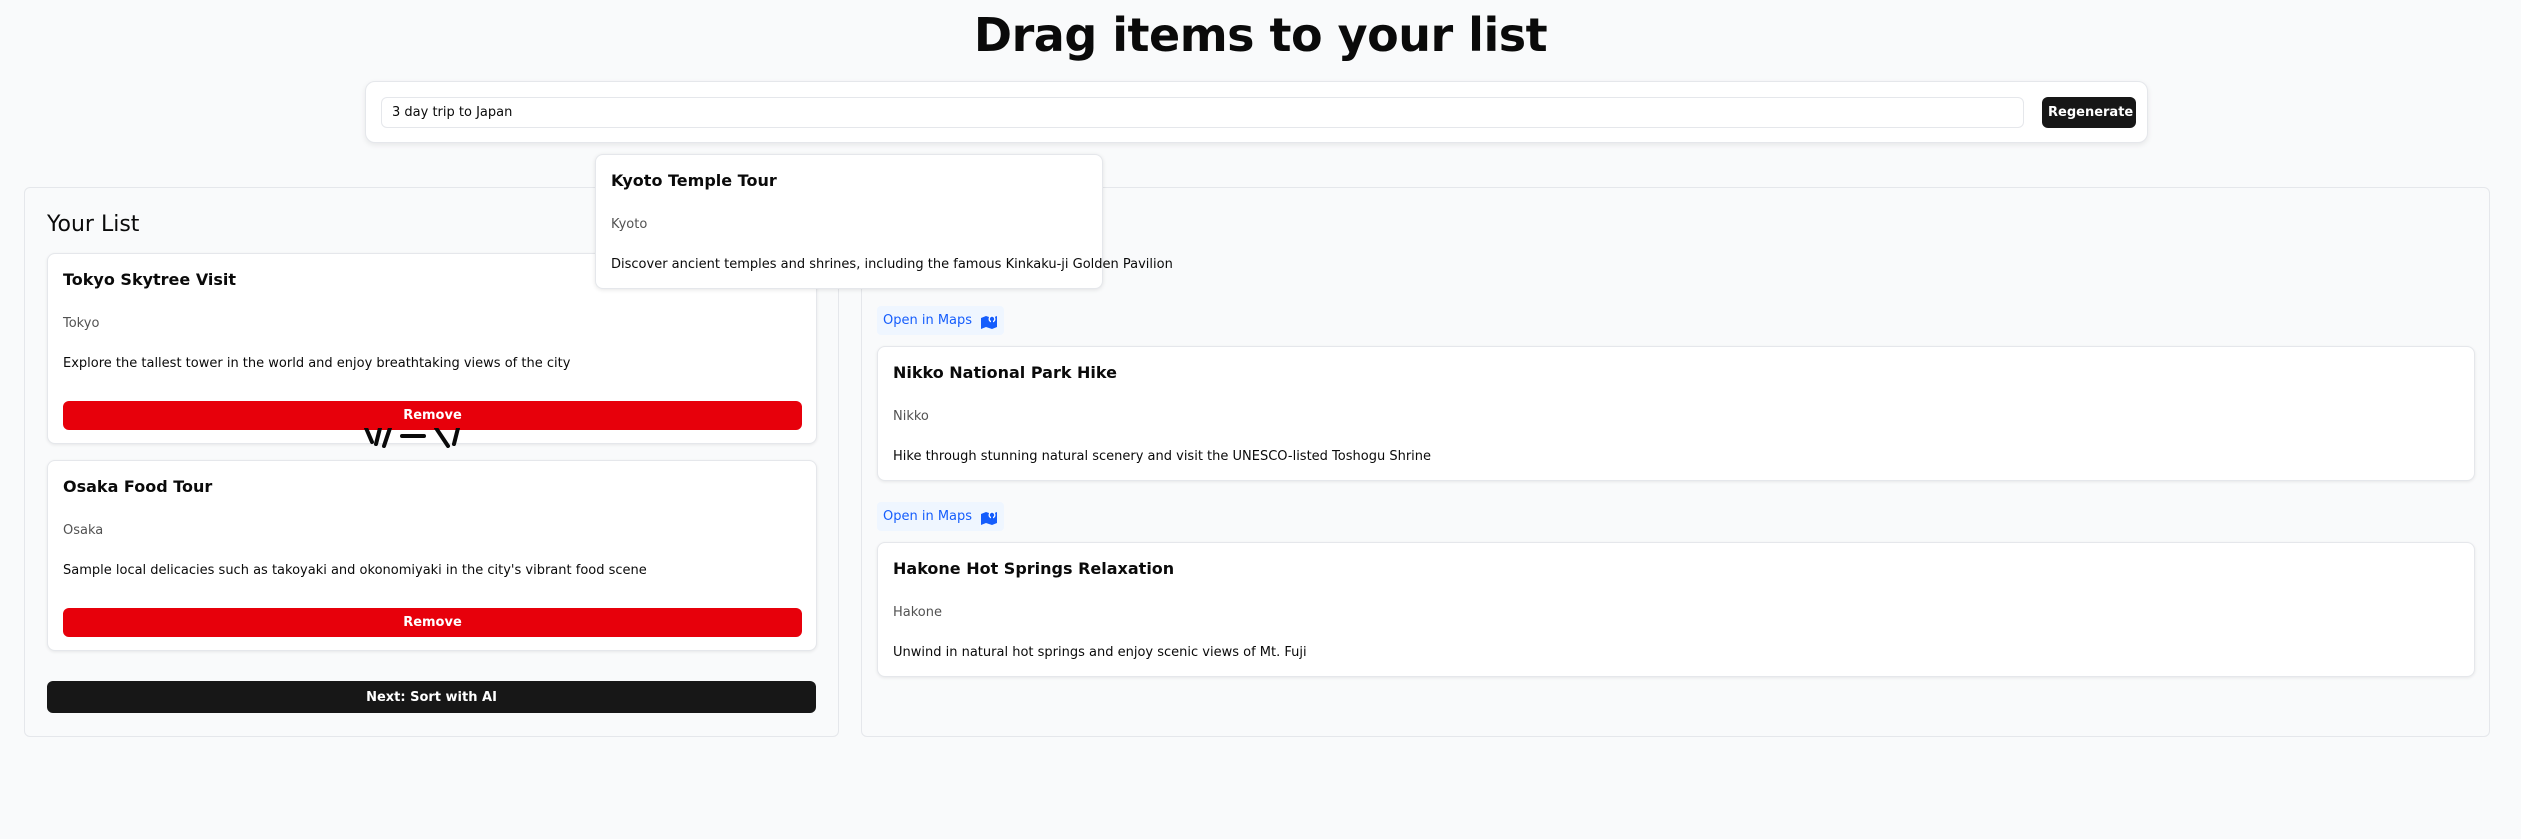 This screenshot has width=2521, height=839. What do you see at coordinates (431, 697) in the screenshot?
I see `next-sort-button: Next: Sort with AI` at bounding box center [431, 697].